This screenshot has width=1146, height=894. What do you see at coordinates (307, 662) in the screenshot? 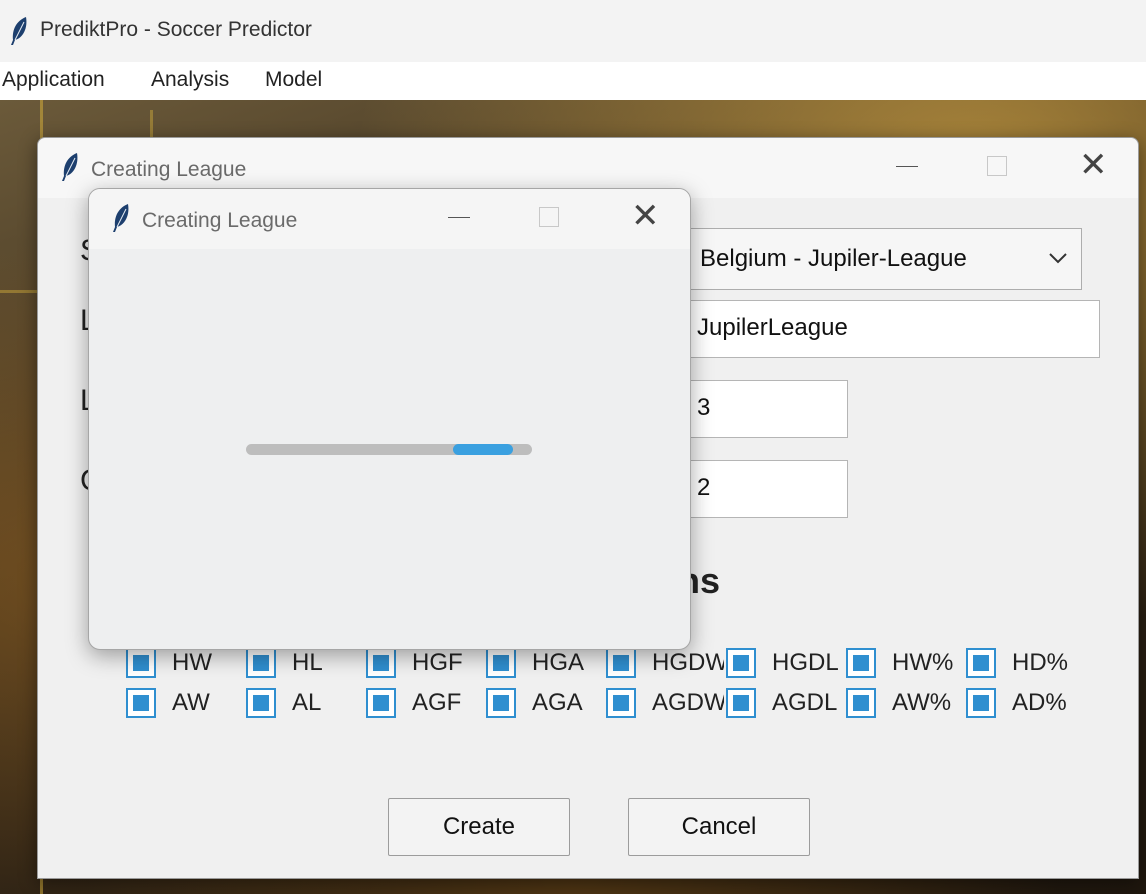
I see `checkbox-label: HL` at bounding box center [307, 662].